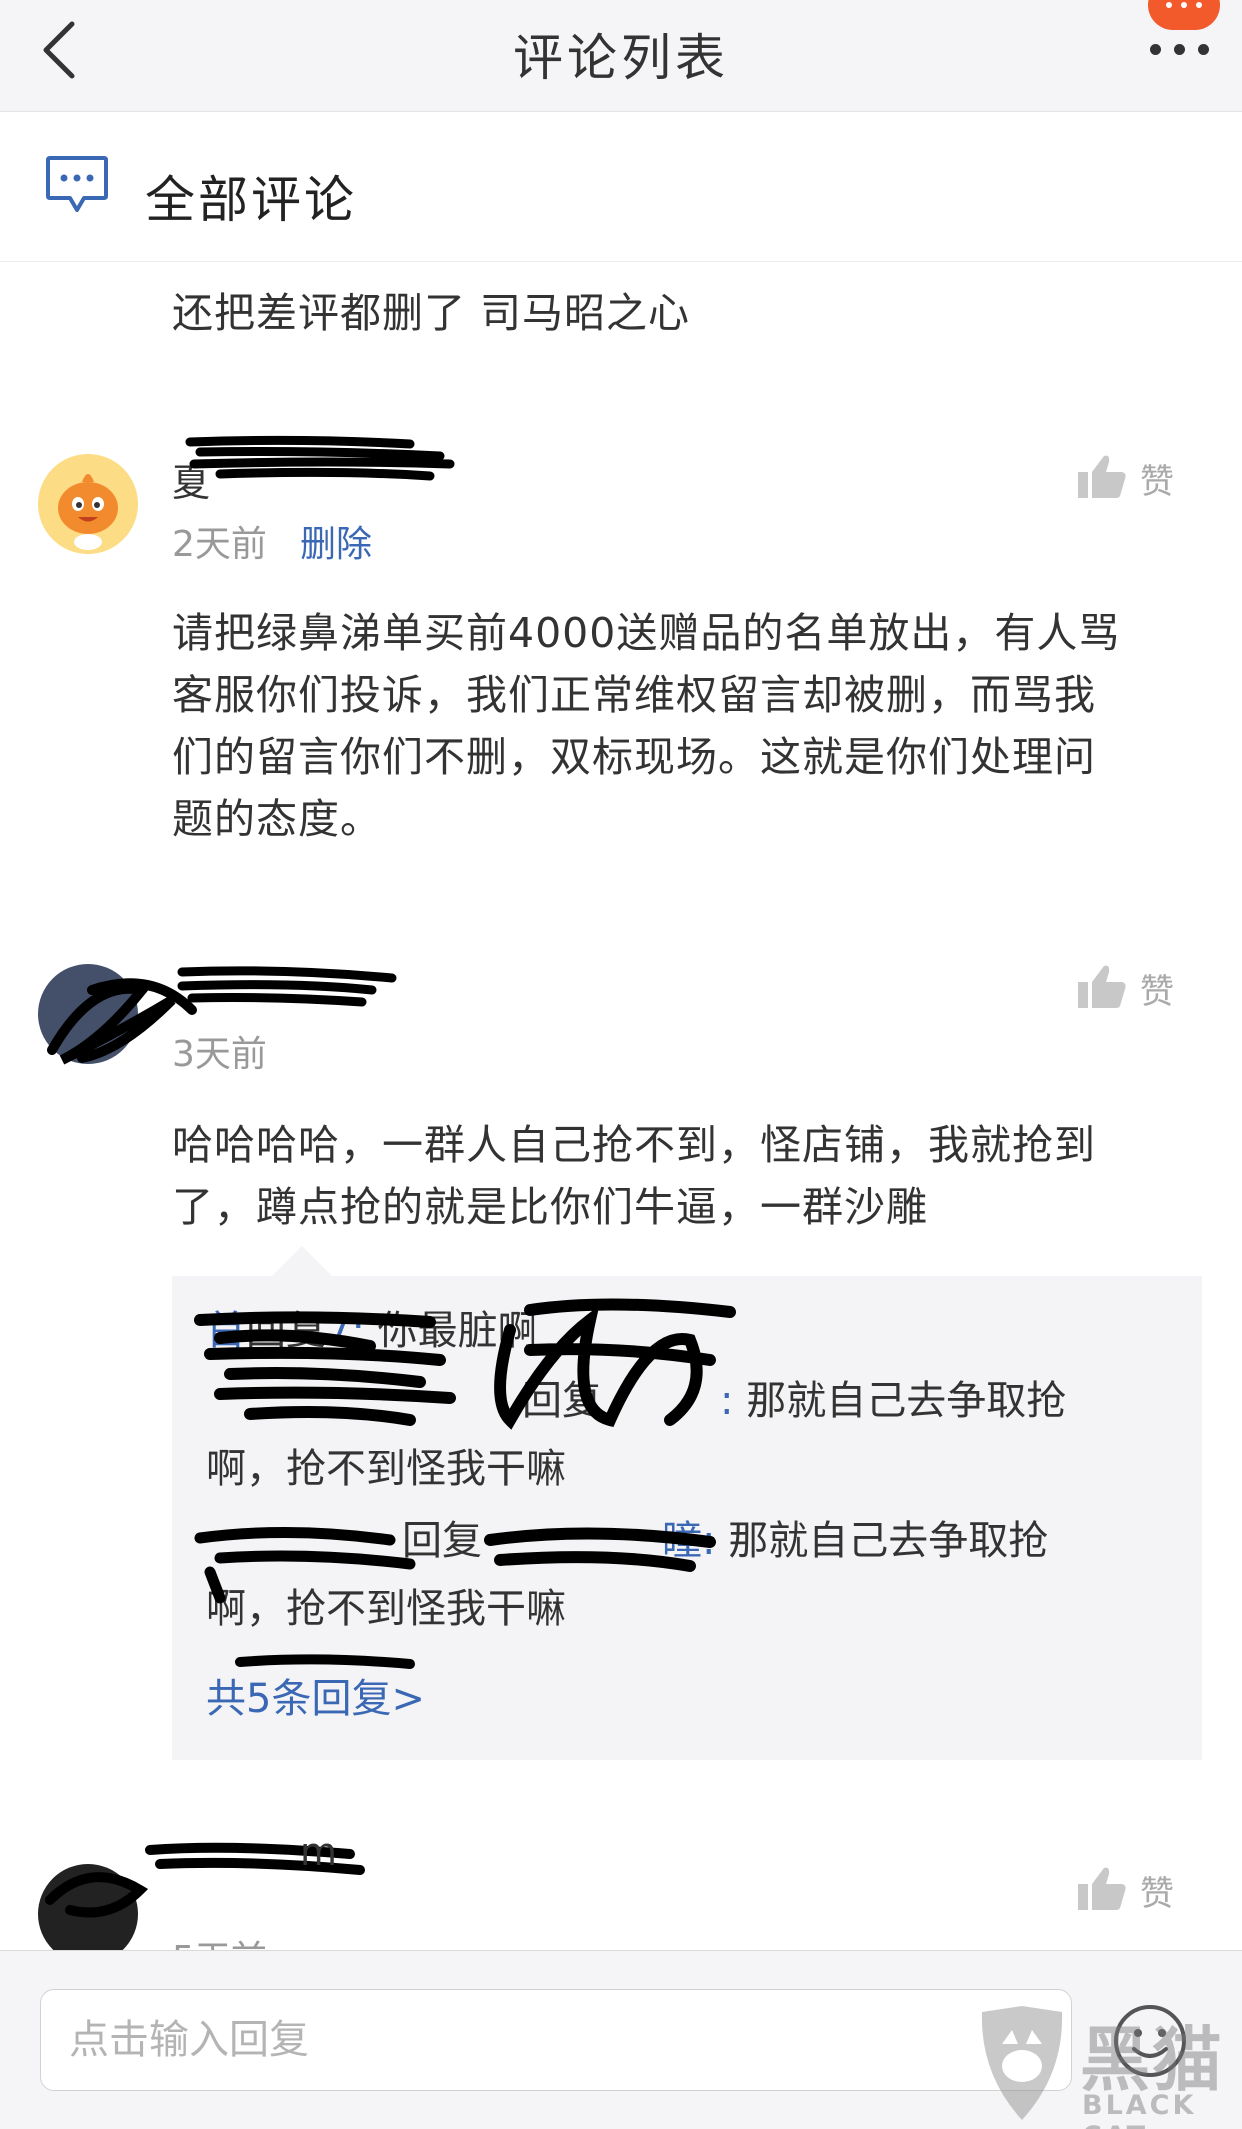  I want to click on cat-shield-logo-icon, so click(1022, 2063).